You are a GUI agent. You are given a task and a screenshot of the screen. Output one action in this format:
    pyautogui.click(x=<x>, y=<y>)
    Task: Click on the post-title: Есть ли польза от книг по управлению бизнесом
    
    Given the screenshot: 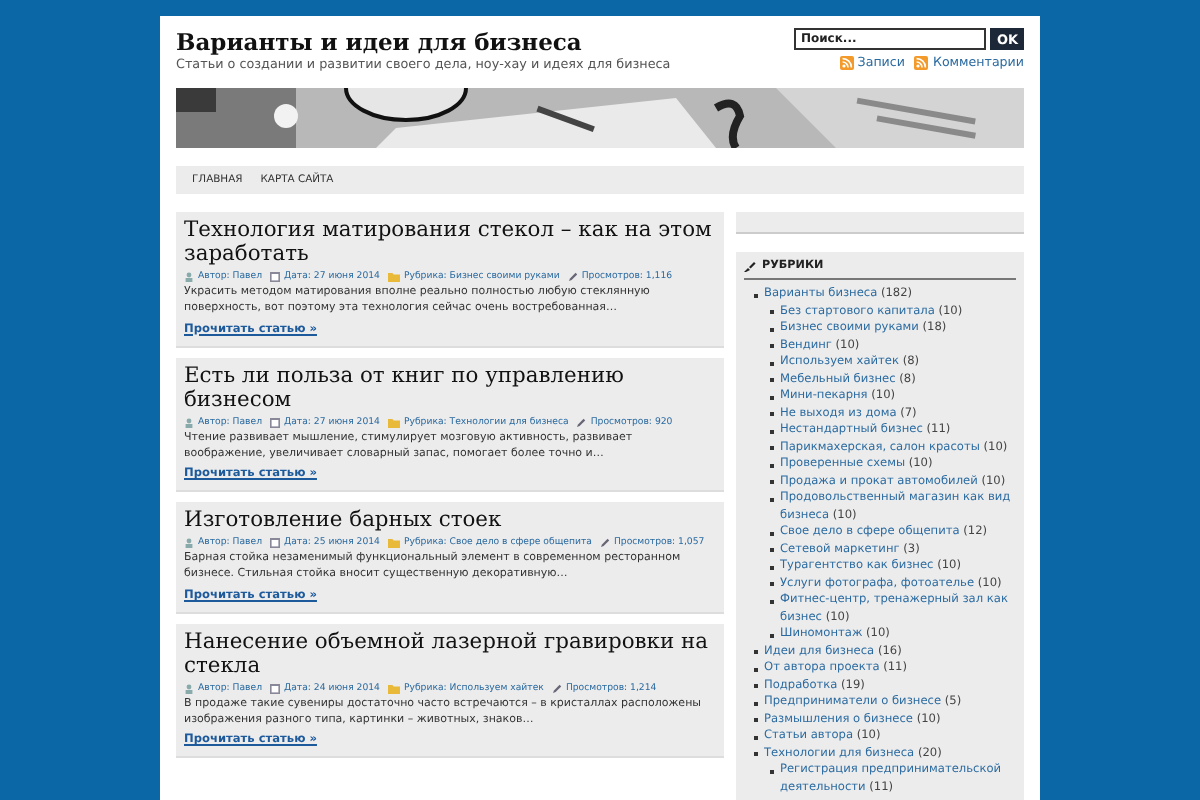 What is the action you would take?
    pyautogui.click(x=450, y=387)
    